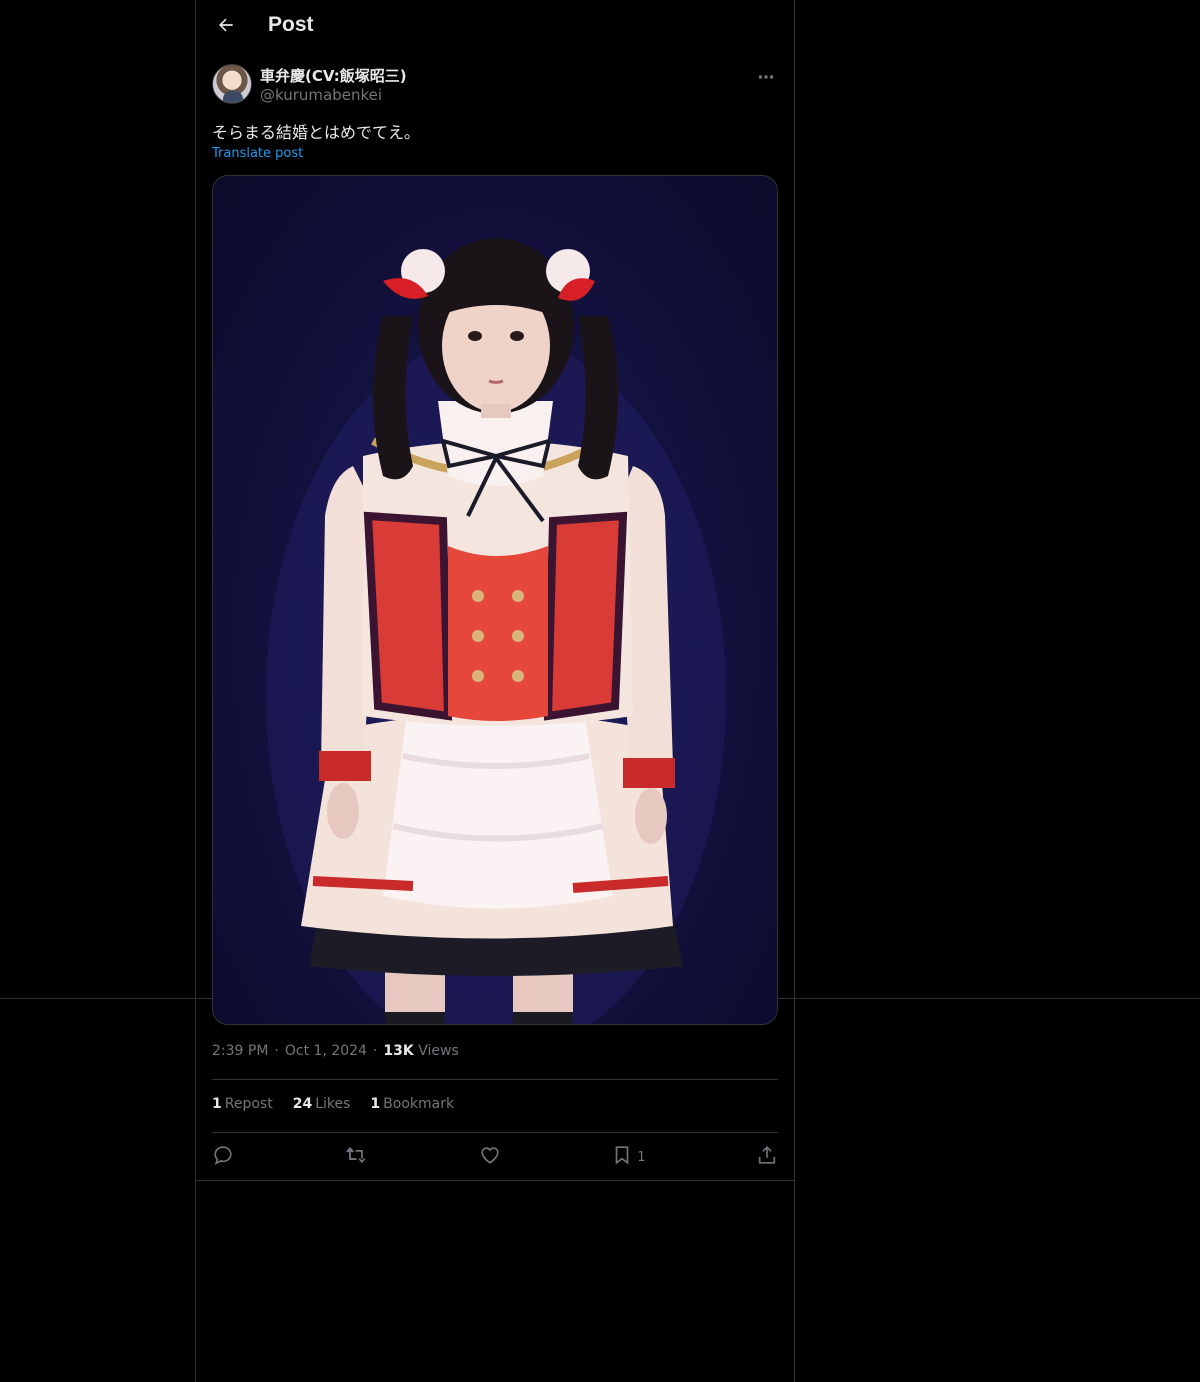 The image size is (1200, 1382). I want to click on back-button, so click(226, 27).